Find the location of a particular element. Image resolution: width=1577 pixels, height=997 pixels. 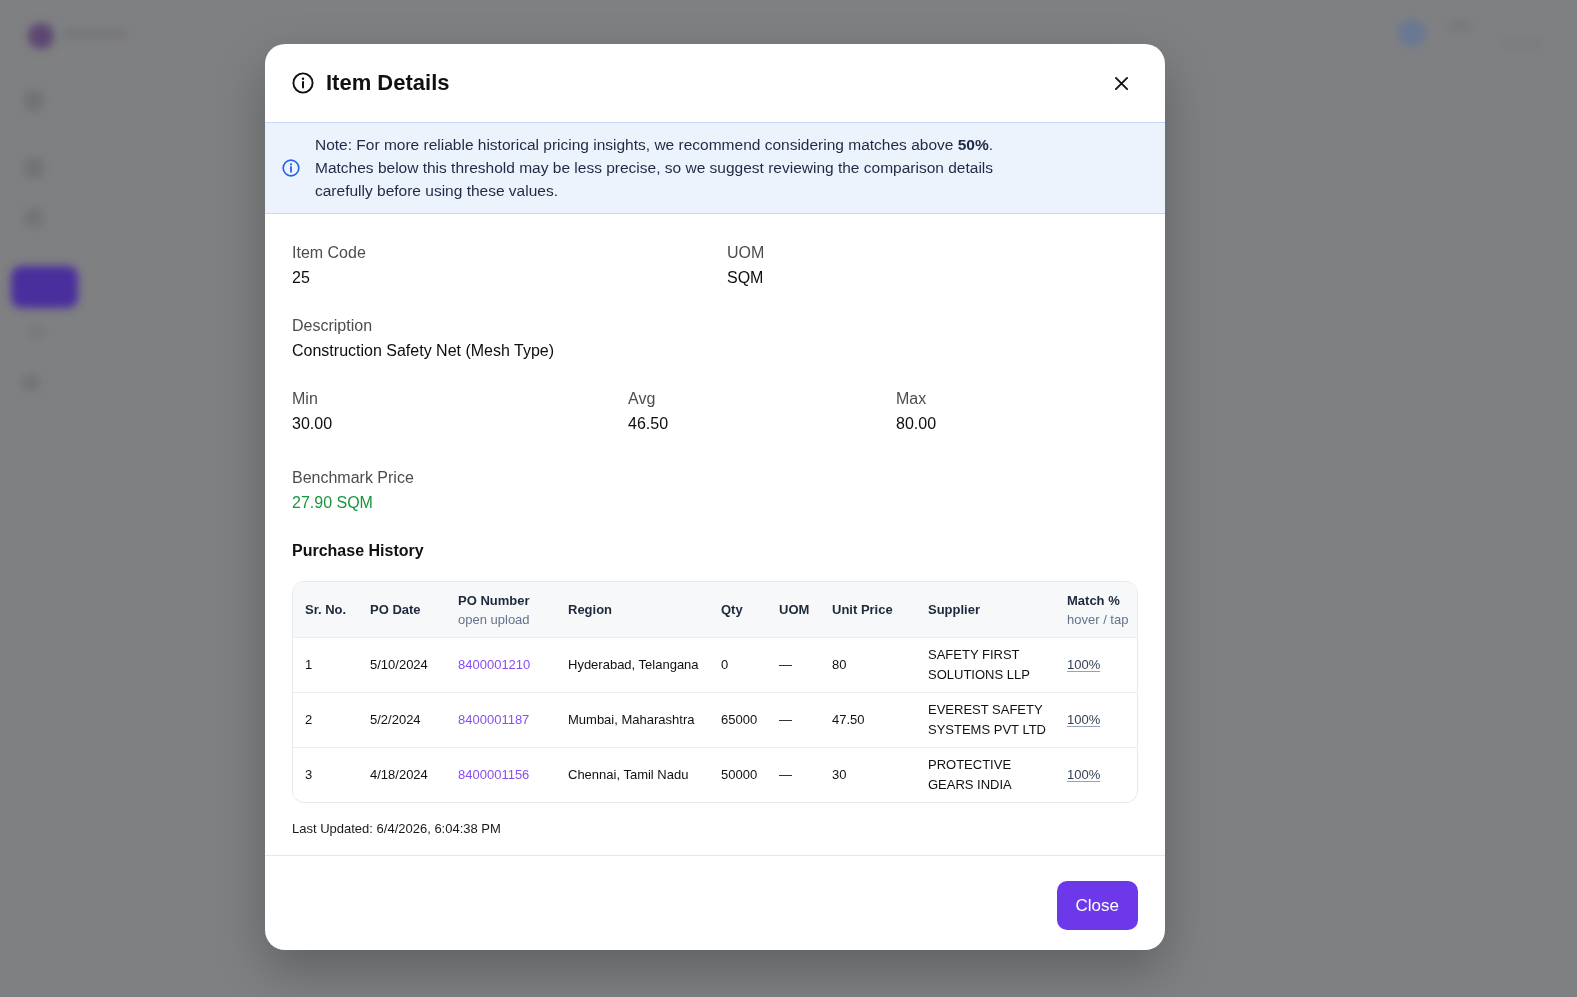

field-value: 46.50 is located at coordinates (648, 424).